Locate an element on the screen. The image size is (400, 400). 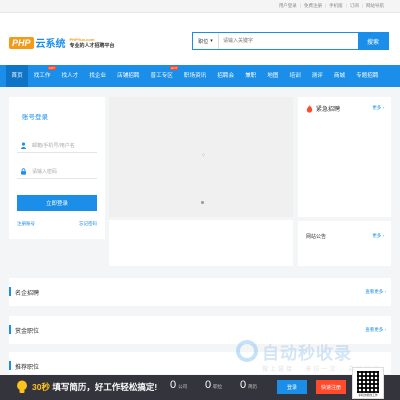
slider-dot is located at coordinates (202, 202).